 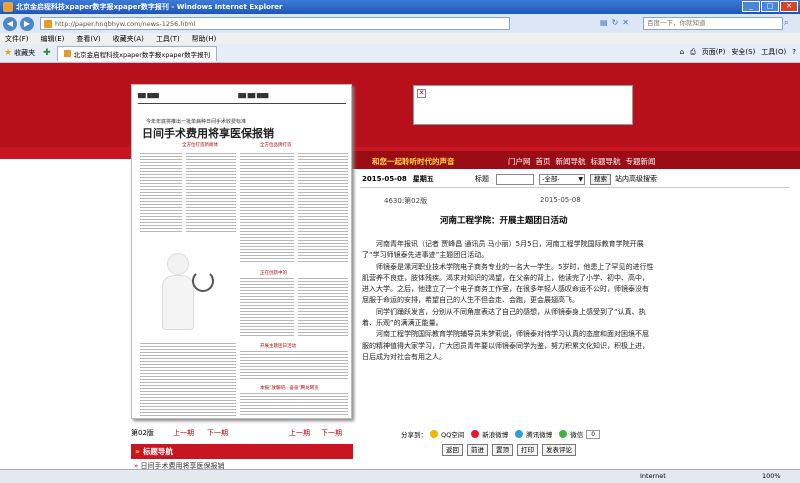 I want to click on print-button: 打印, so click(x=527, y=450).